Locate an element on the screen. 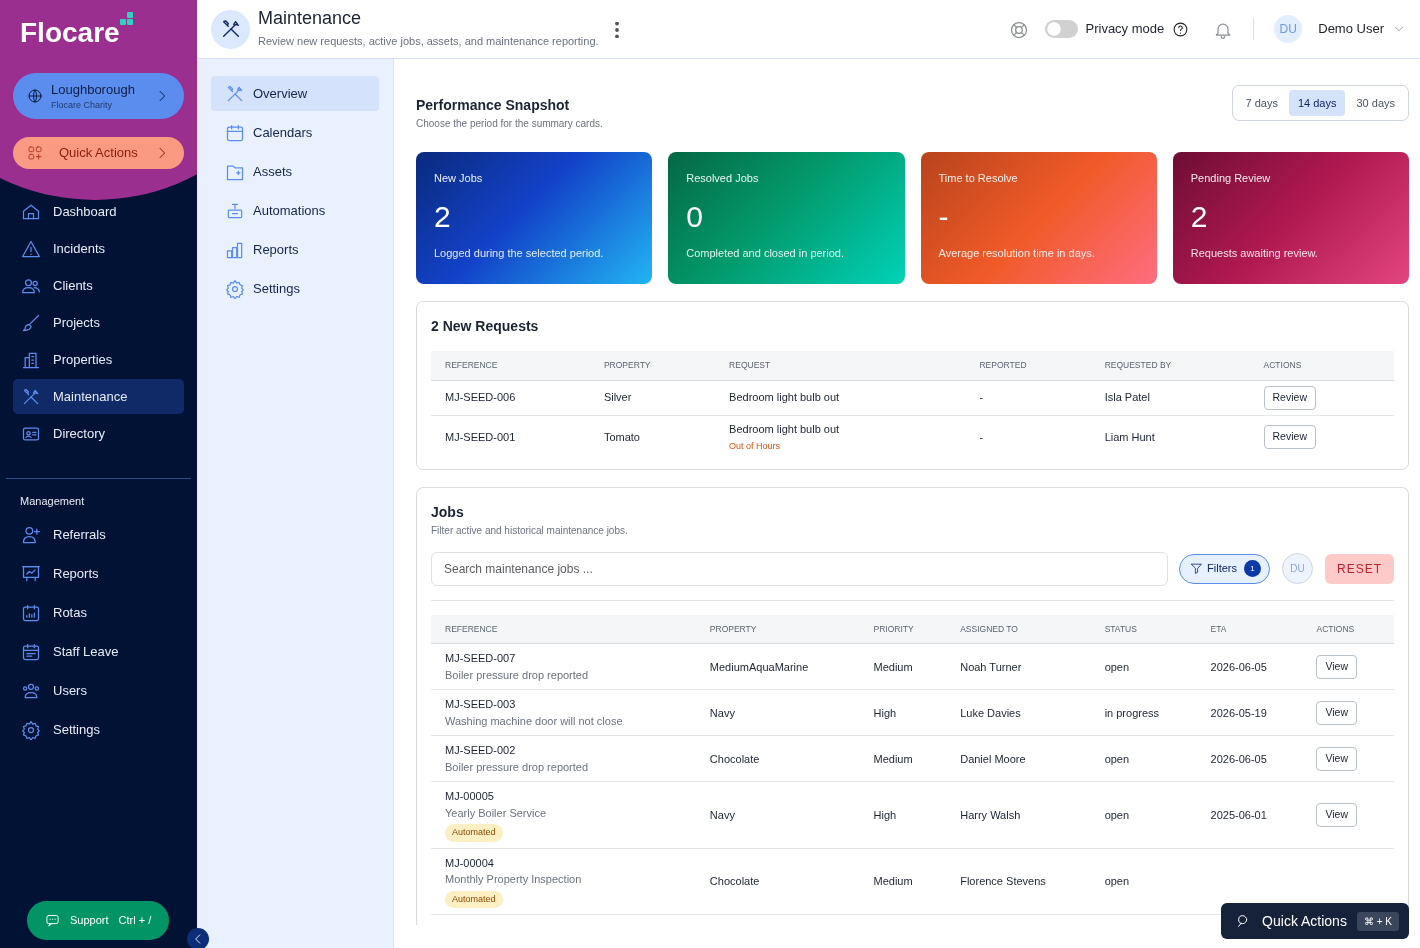 This screenshot has width=1420, height=948. support-button: Support Ctrl + / is located at coordinates (98, 920).